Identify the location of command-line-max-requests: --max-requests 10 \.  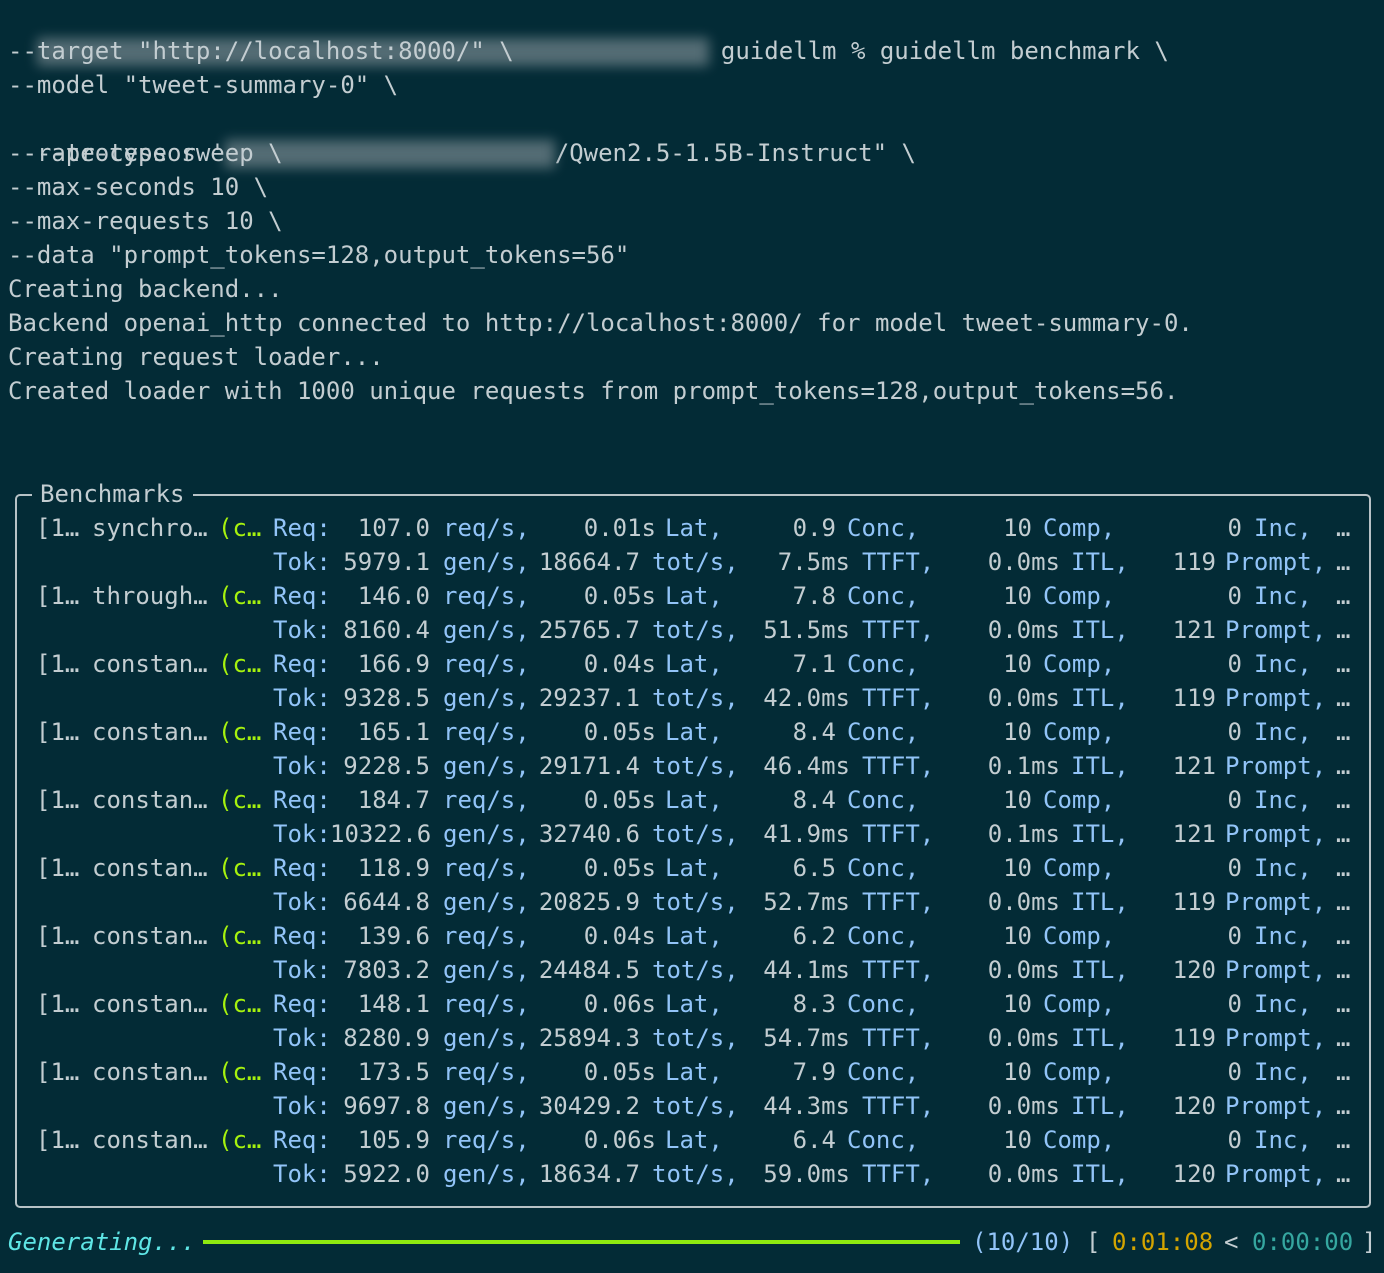
(145, 221).